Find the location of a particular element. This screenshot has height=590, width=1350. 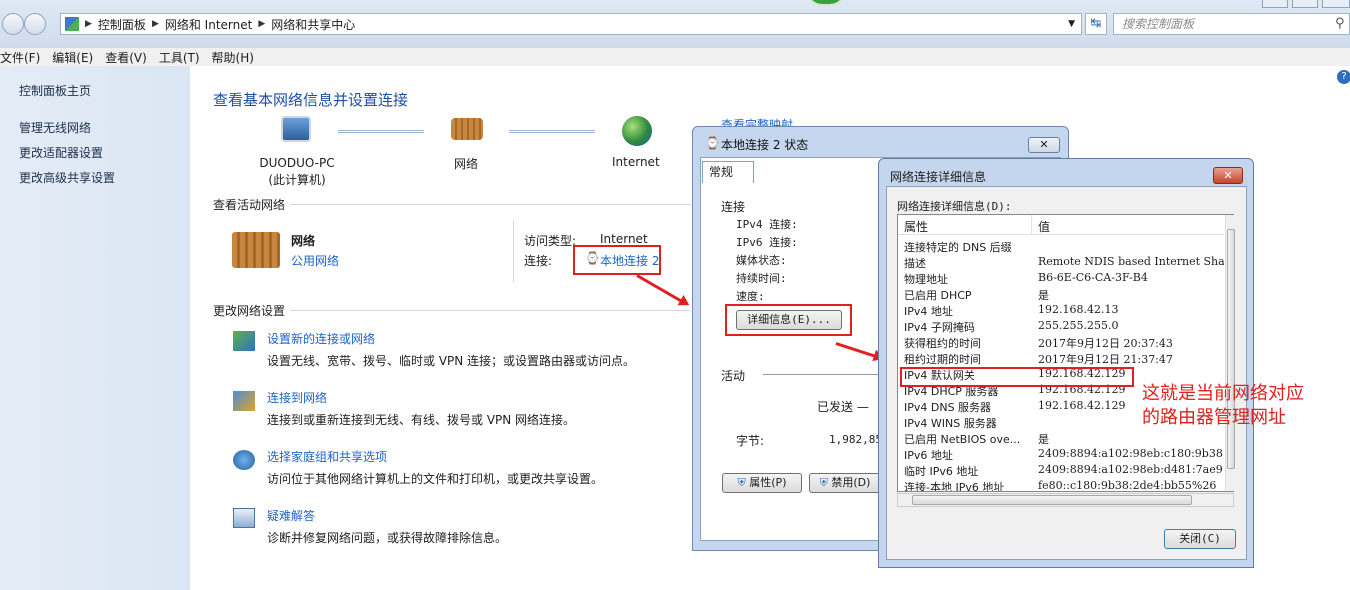

row-value: 是 is located at coordinates (1043, 295).